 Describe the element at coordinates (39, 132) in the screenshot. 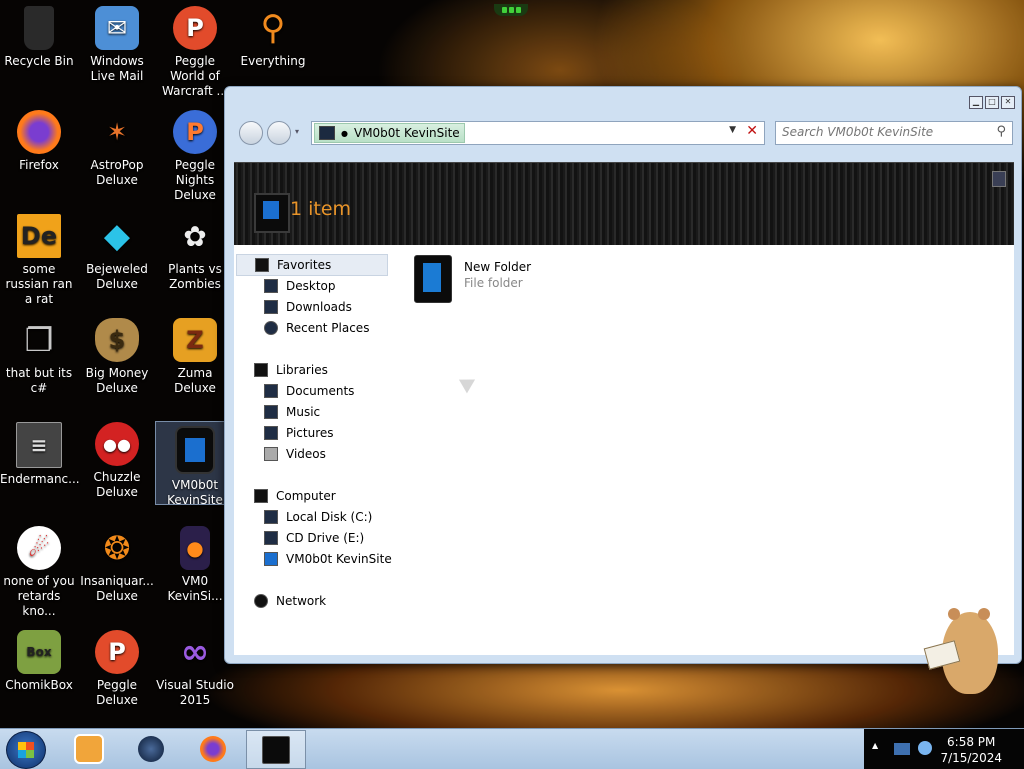

I see `firefox-icon` at that location.